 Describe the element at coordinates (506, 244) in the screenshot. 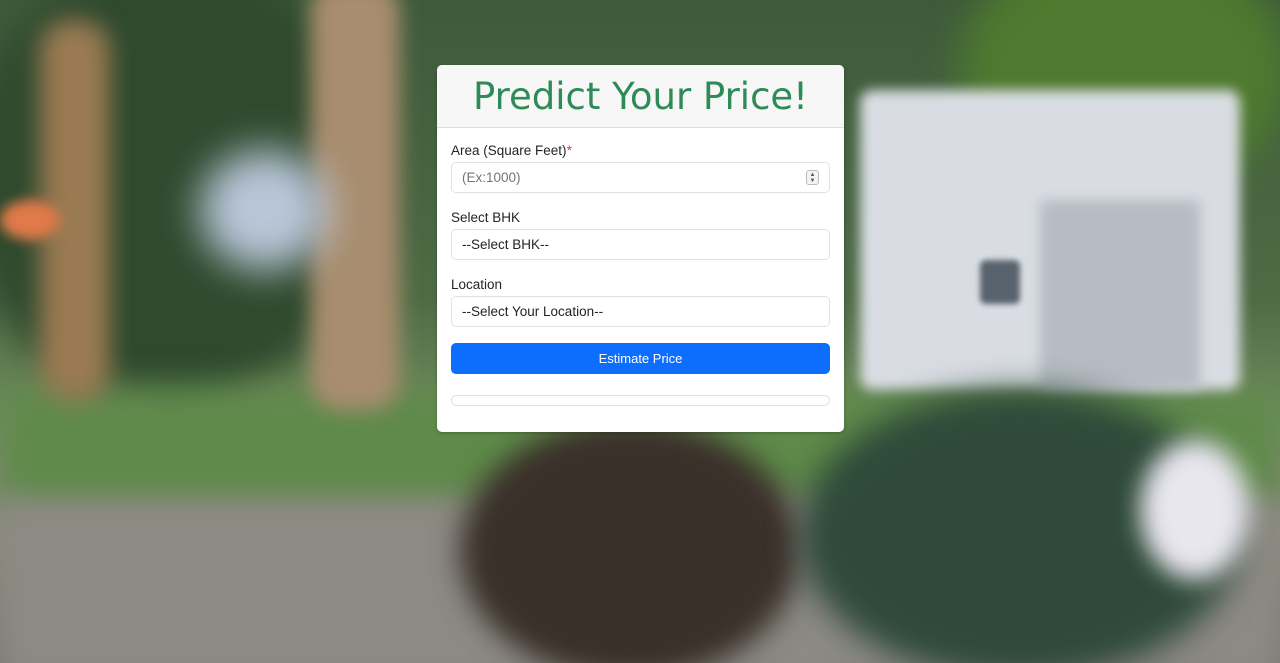

I see `bhk-selected-value: --Select BHK--` at that location.